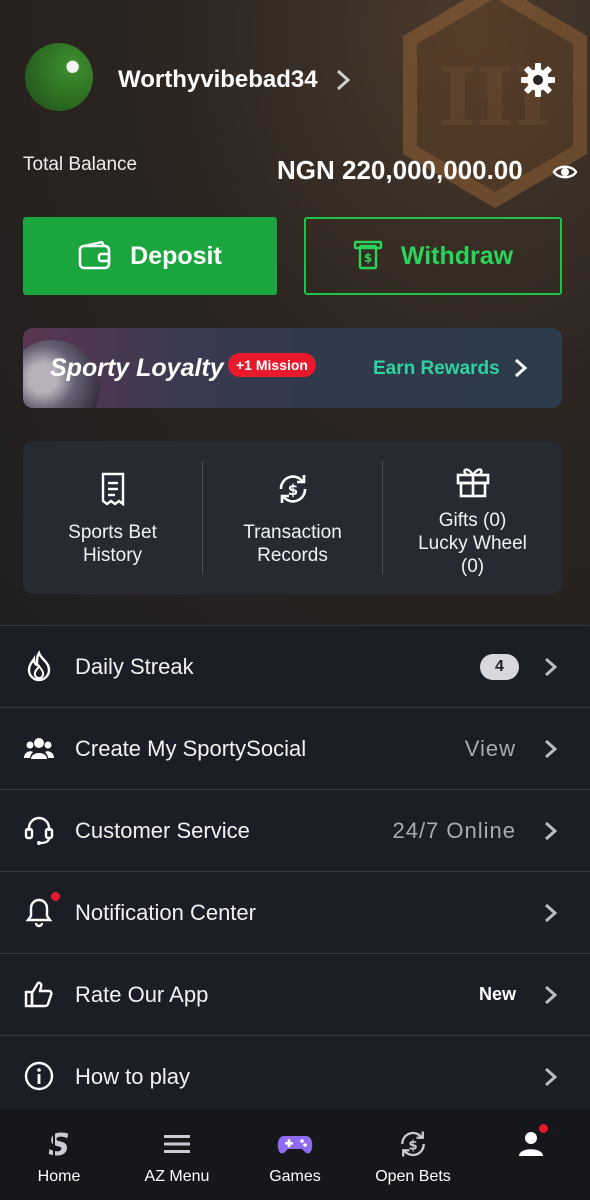 Image resolution: width=590 pixels, height=1200 pixels. I want to click on wallet-icon, so click(94, 255).